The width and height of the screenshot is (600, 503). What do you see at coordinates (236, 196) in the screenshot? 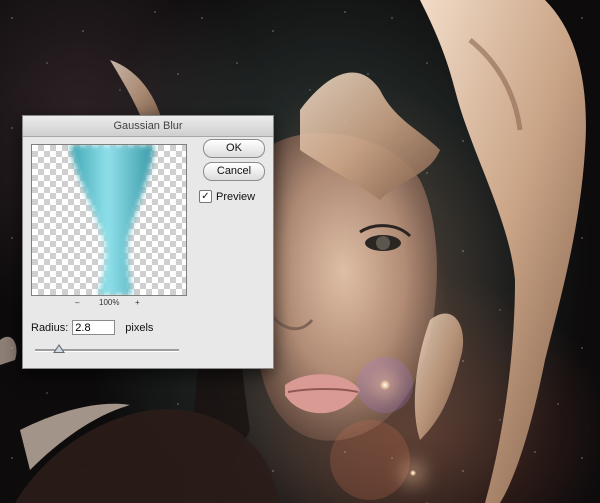
I see `preview-label: Preview` at bounding box center [236, 196].